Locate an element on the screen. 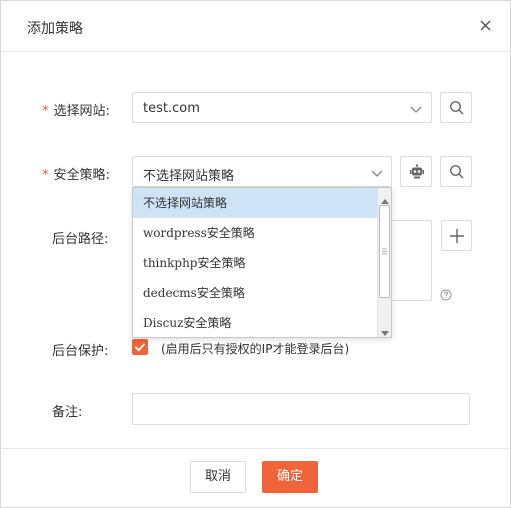  site-search-button is located at coordinates (456, 107).